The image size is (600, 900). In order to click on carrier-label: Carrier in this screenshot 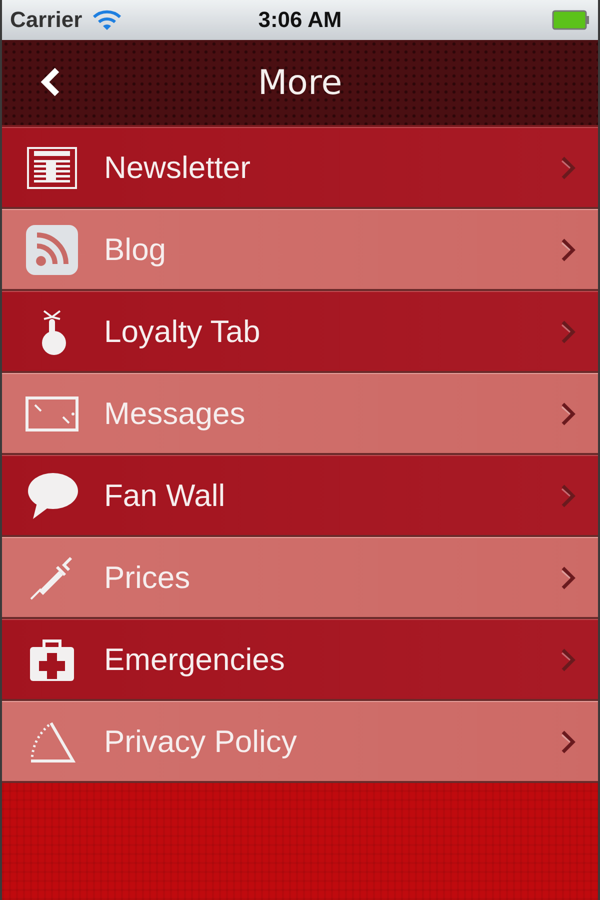, I will do `click(46, 20)`.